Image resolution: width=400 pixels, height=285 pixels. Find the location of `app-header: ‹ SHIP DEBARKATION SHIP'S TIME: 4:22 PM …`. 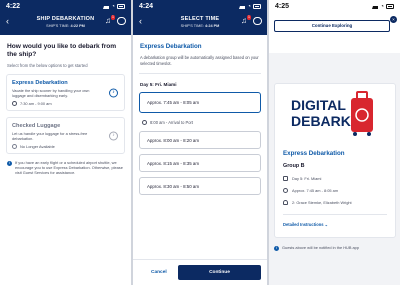

app-header: ‹ SHIP DEBARKATION SHIP'S TIME: 4:22 PM … is located at coordinates (65, 24).